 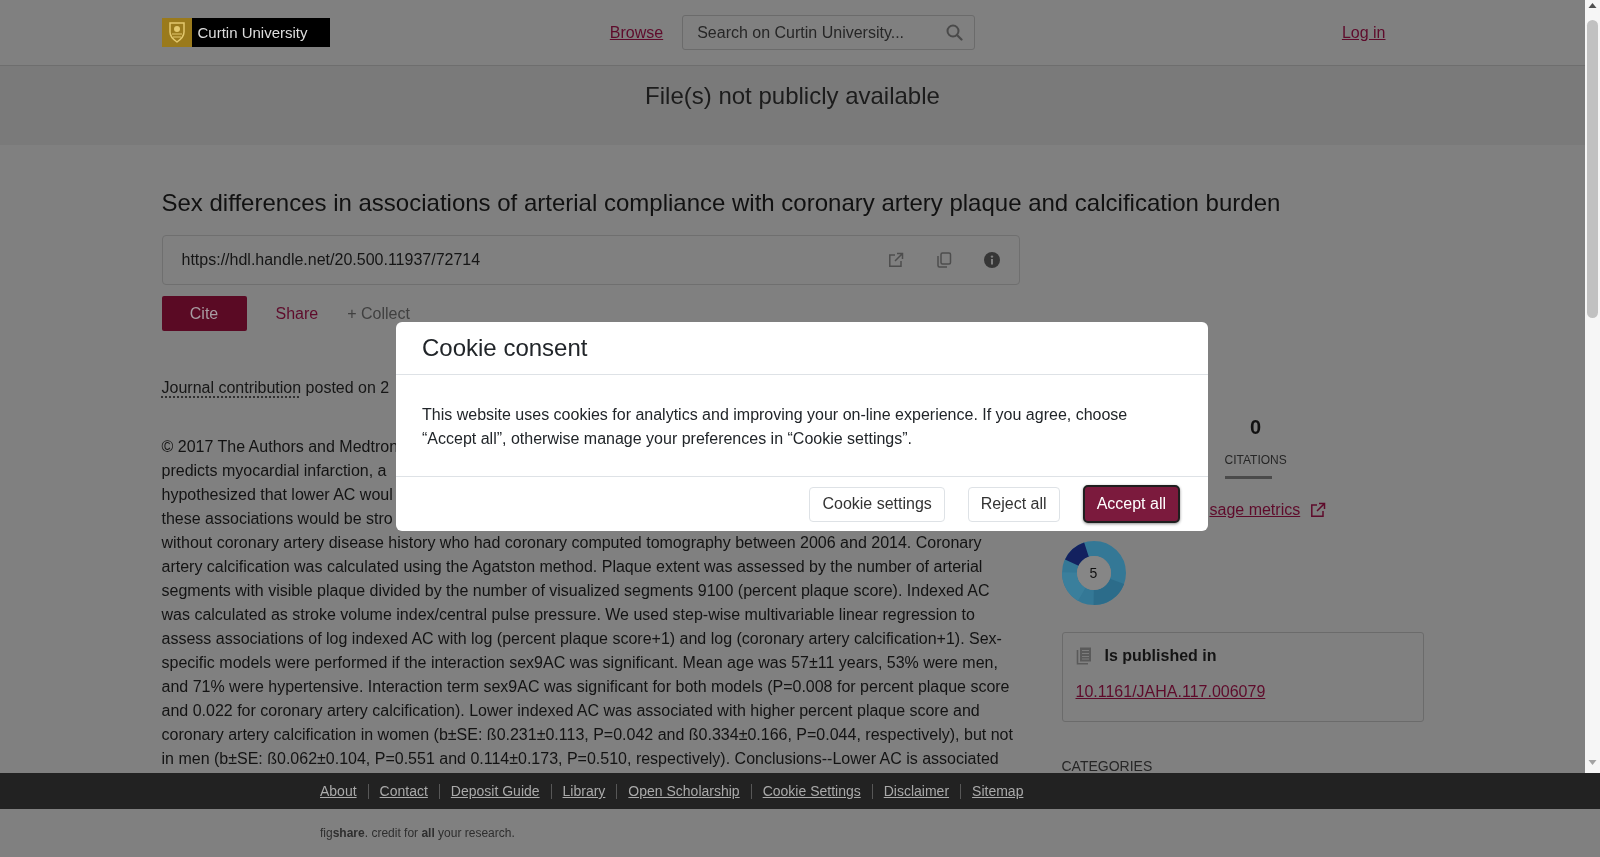 I want to click on footer-tagline: figshare. credit for all your research., so click(x=418, y=833).